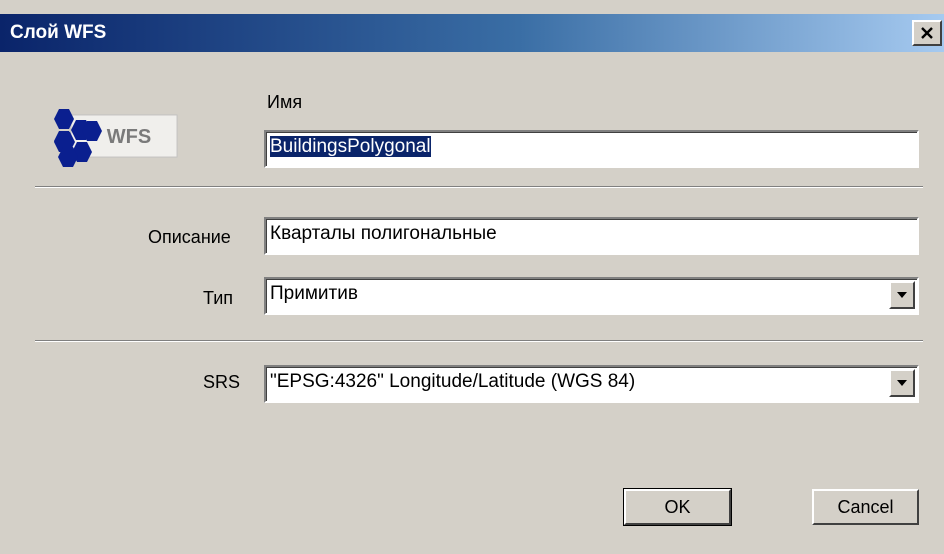  I want to click on type-dropdown: Примитив, so click(591, 296).